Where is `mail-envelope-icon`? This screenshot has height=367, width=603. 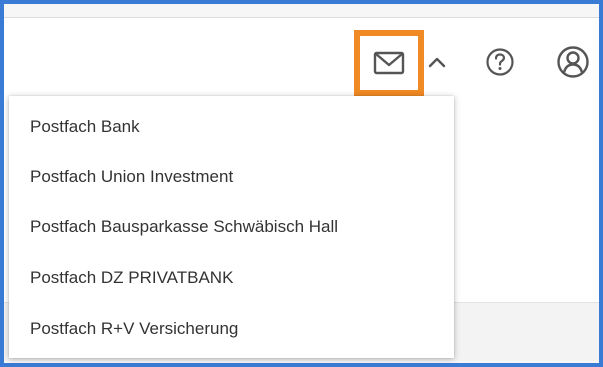
mail-envelope-icon is located at coordinates (389, 63).